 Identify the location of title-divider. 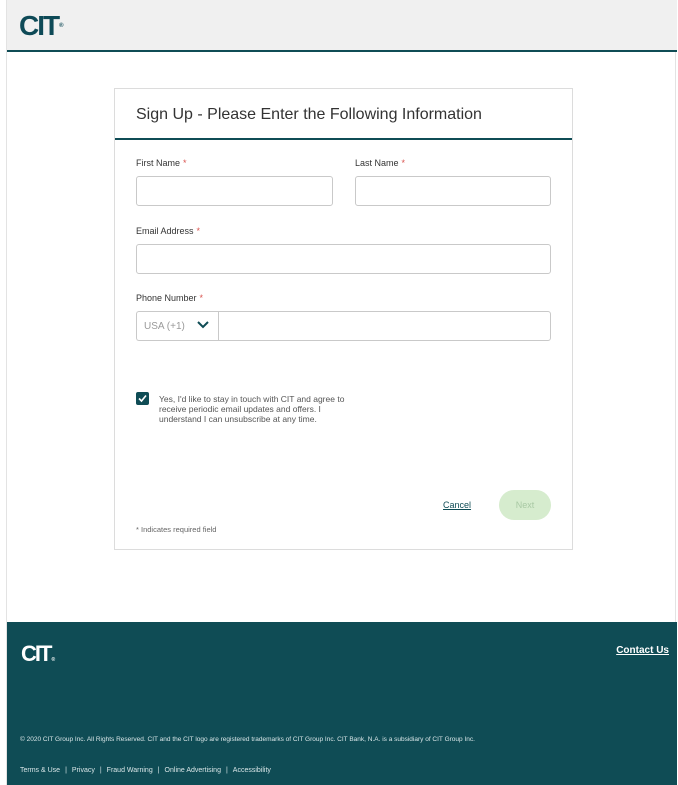
(343, 139).